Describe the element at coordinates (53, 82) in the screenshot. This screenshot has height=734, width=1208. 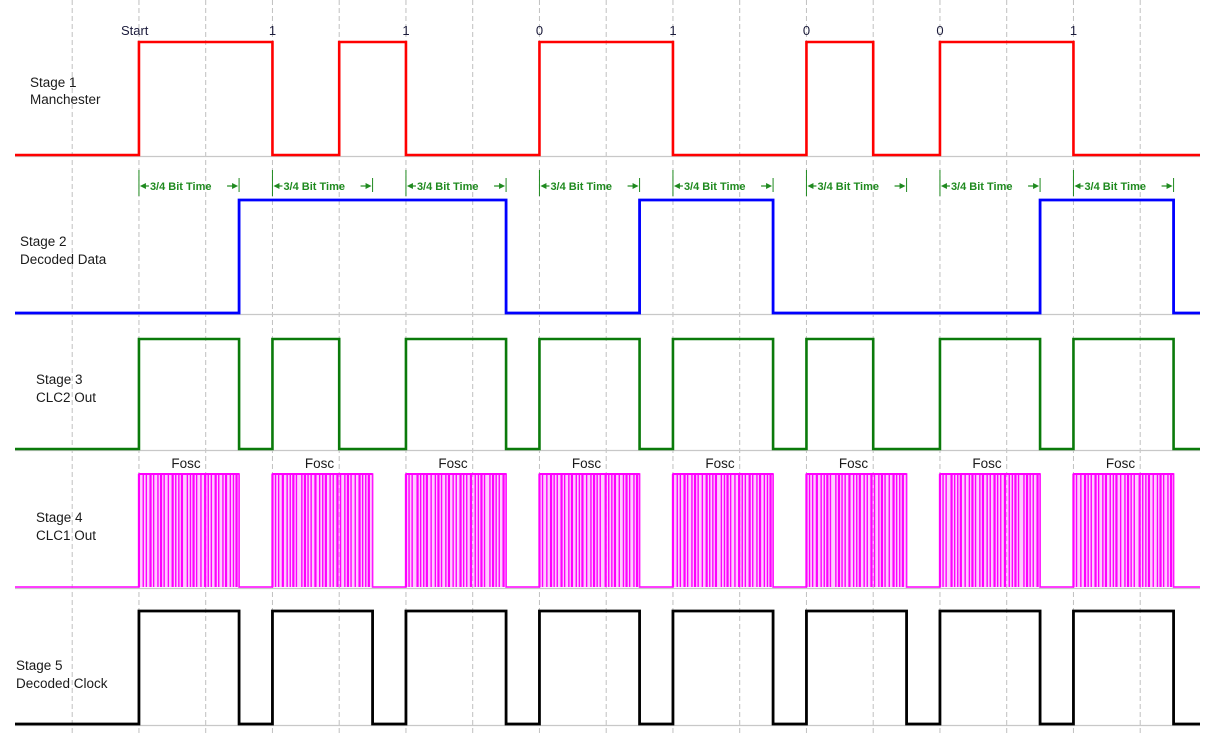
I see `stage1-label-line1: Stage 1` at that location.